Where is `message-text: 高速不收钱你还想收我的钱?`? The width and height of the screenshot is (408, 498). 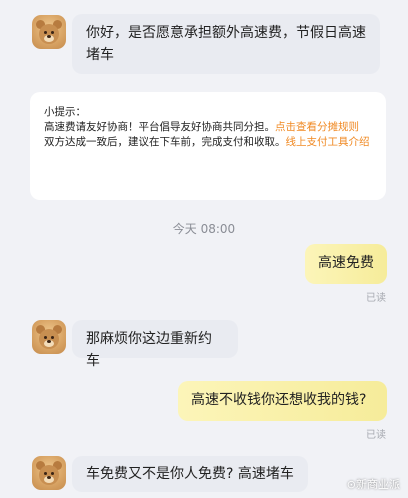
message-text: 高速不收钱你还想收我的钱? is located at coordinates (279, 400).